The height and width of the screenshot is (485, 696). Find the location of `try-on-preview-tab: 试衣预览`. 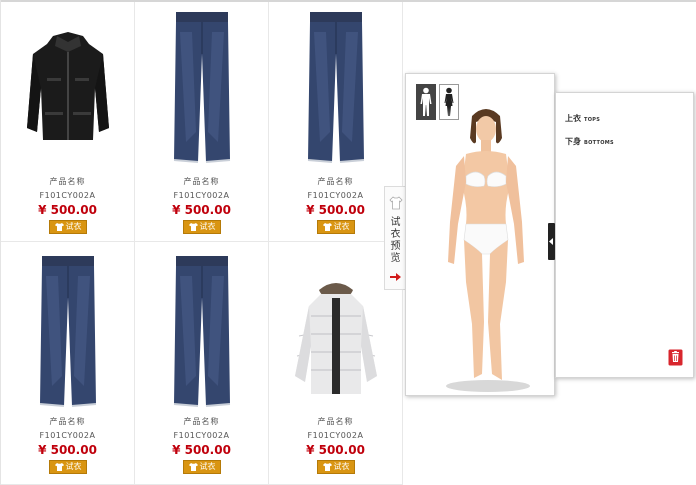

try-on-preview-tab: 试衣预览 is located at coordinates (395, 238).